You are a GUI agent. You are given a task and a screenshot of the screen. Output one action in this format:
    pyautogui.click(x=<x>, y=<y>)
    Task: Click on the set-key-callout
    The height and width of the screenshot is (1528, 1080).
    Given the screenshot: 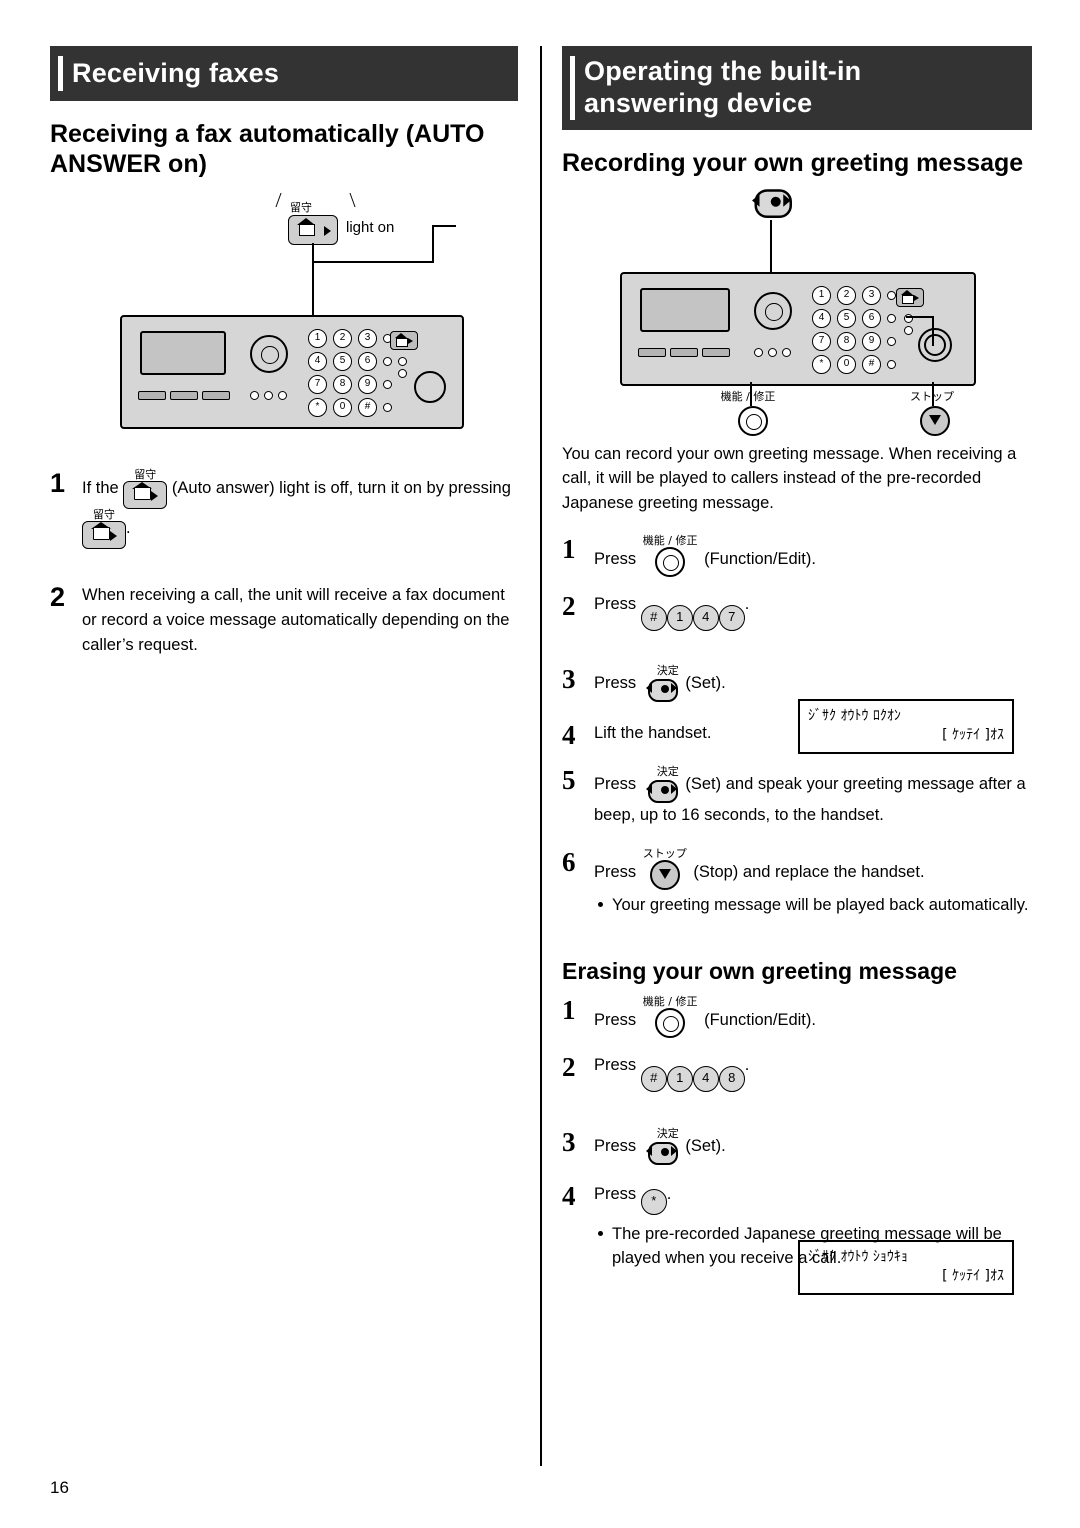 What is the action you would take?
    pyautogui.click(x=772, y=203)
    